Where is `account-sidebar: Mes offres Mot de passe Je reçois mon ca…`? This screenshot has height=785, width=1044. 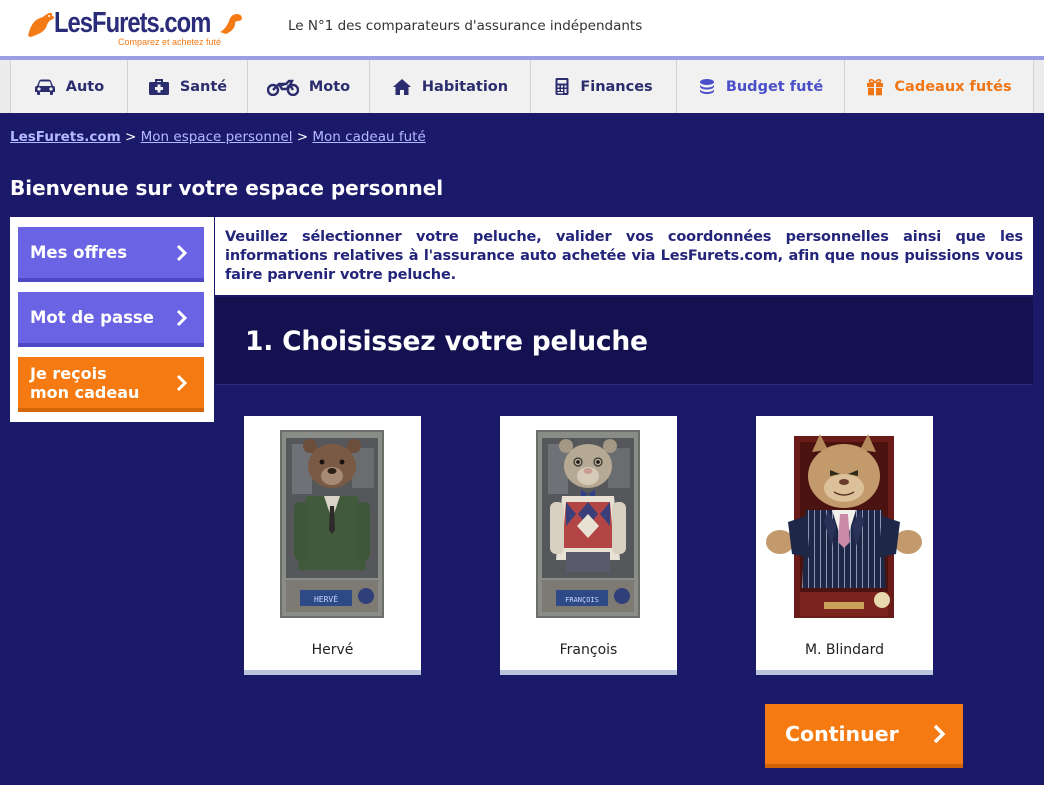
account-sidebar: Mes offres Mot de passe Je reçois mon ca… is located at coordinates (112, 319).